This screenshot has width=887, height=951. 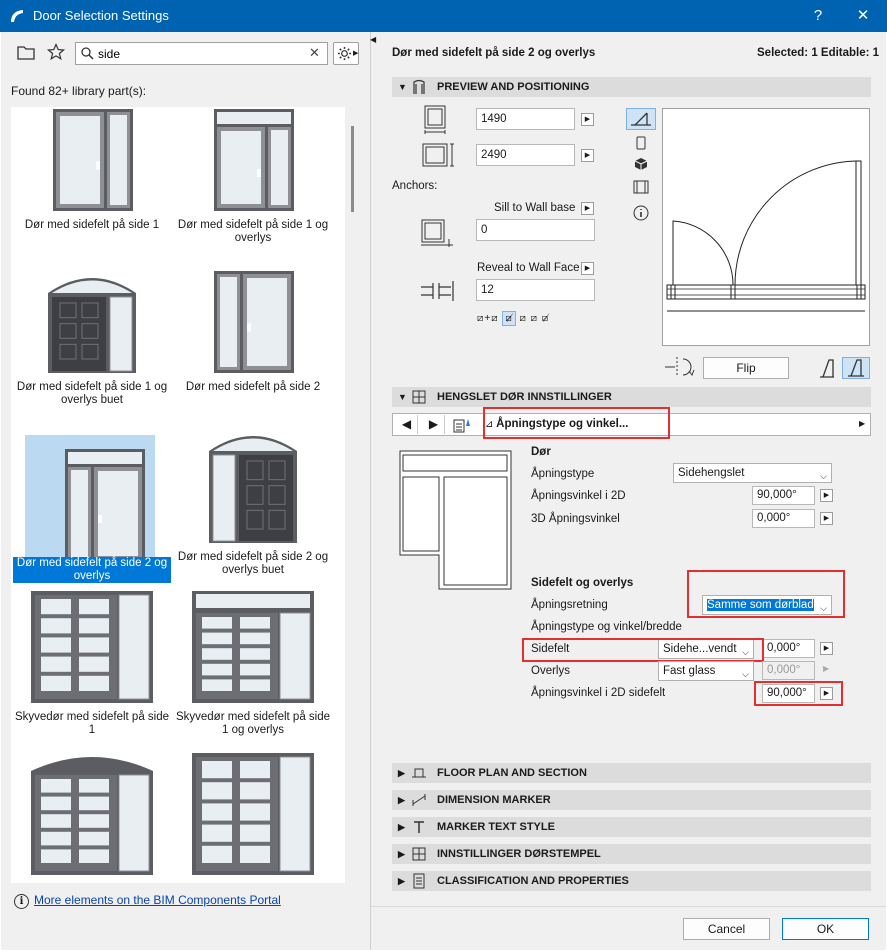 I want to click on cancel-button: Cancel, so click(x=726, y=929).